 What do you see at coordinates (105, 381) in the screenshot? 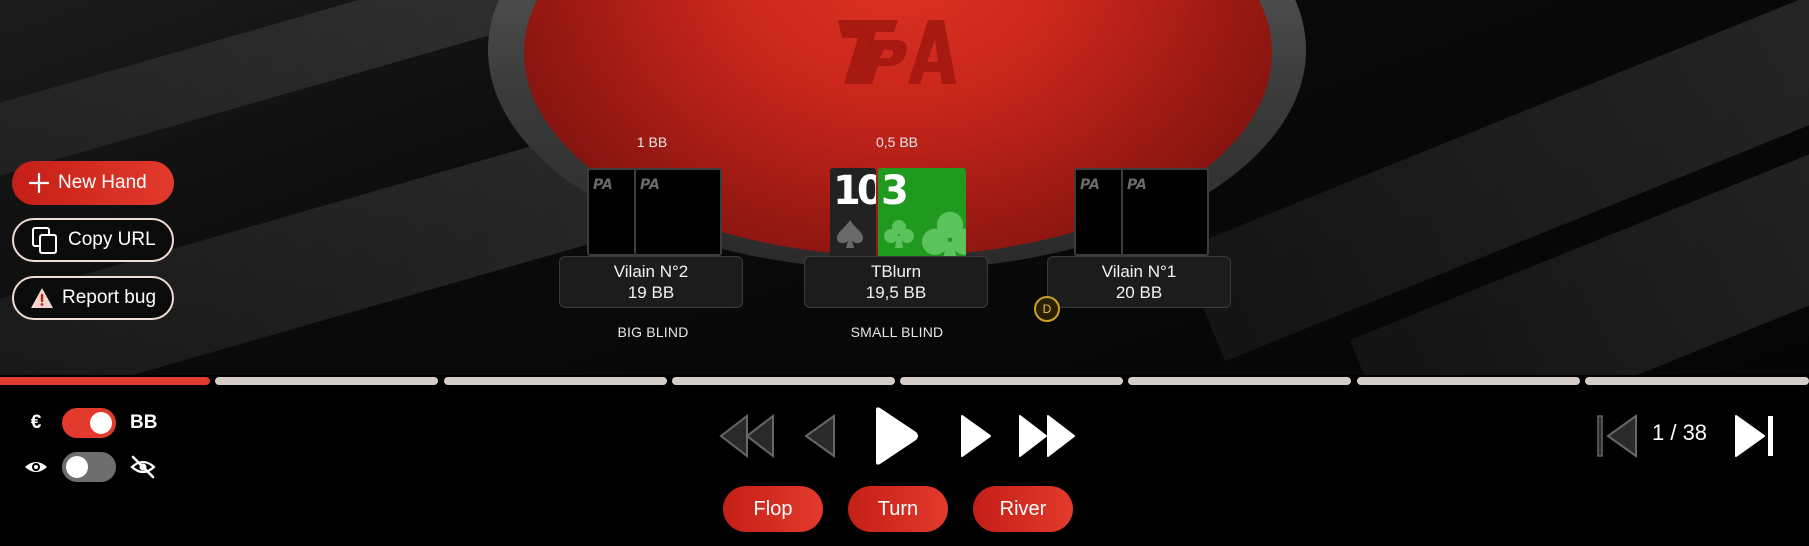
I see `progress-segment-active` at bounding box center [105, 381].